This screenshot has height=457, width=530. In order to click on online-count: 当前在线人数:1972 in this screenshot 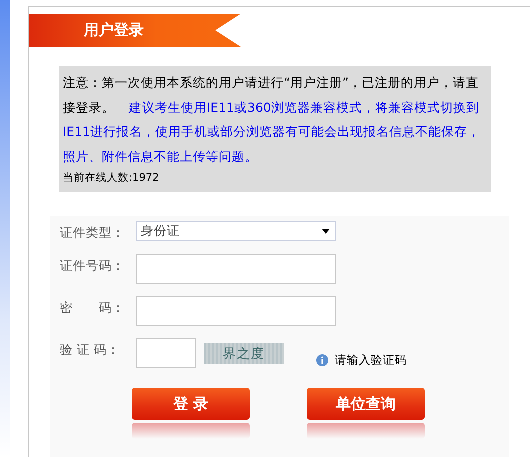, I will do `click(111, 178)`.